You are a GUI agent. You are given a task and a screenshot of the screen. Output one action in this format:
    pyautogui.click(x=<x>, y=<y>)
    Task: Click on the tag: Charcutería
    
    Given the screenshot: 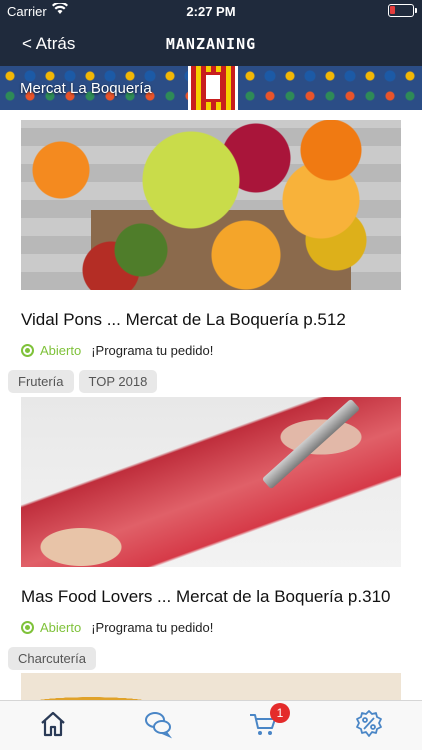 What is the action you would take?
    pyautogui.click(x=52, y=658)
    